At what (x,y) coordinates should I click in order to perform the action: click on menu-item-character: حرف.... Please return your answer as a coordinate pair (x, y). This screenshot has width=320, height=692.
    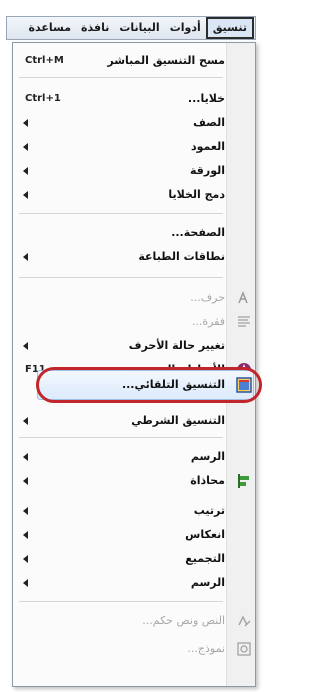
    Looking at the image, I should click on (135, 298).